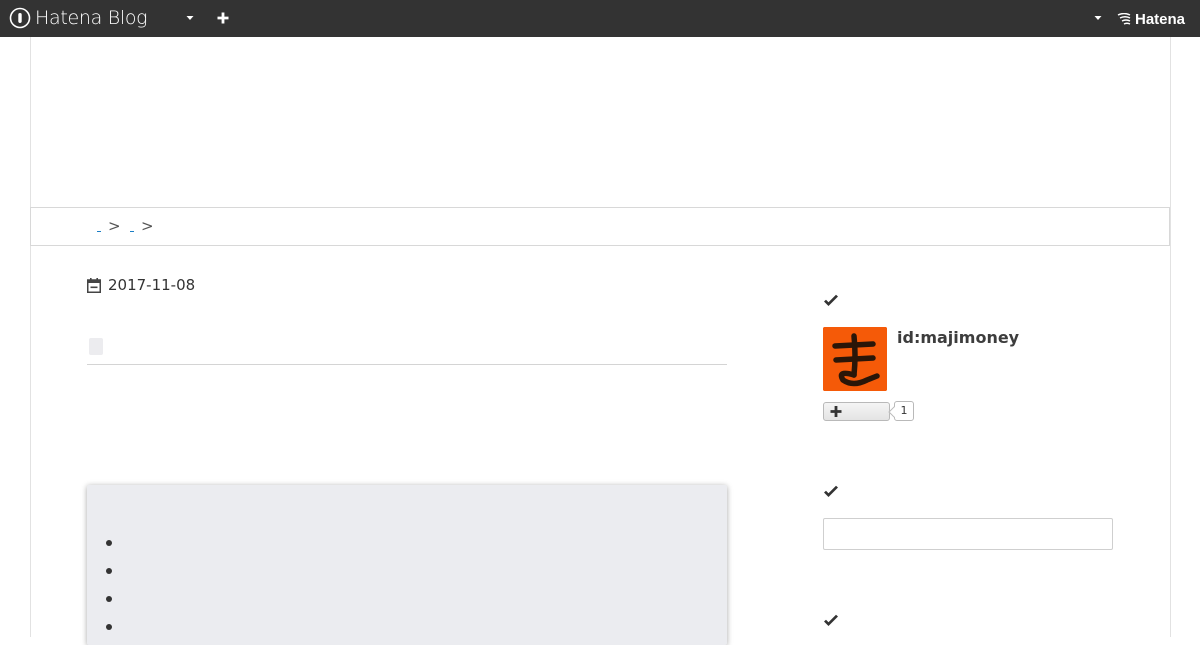  What do you see at coordinates (968, 534) in the screenshot?
I see `search-input` at bounding box center [968, 534].